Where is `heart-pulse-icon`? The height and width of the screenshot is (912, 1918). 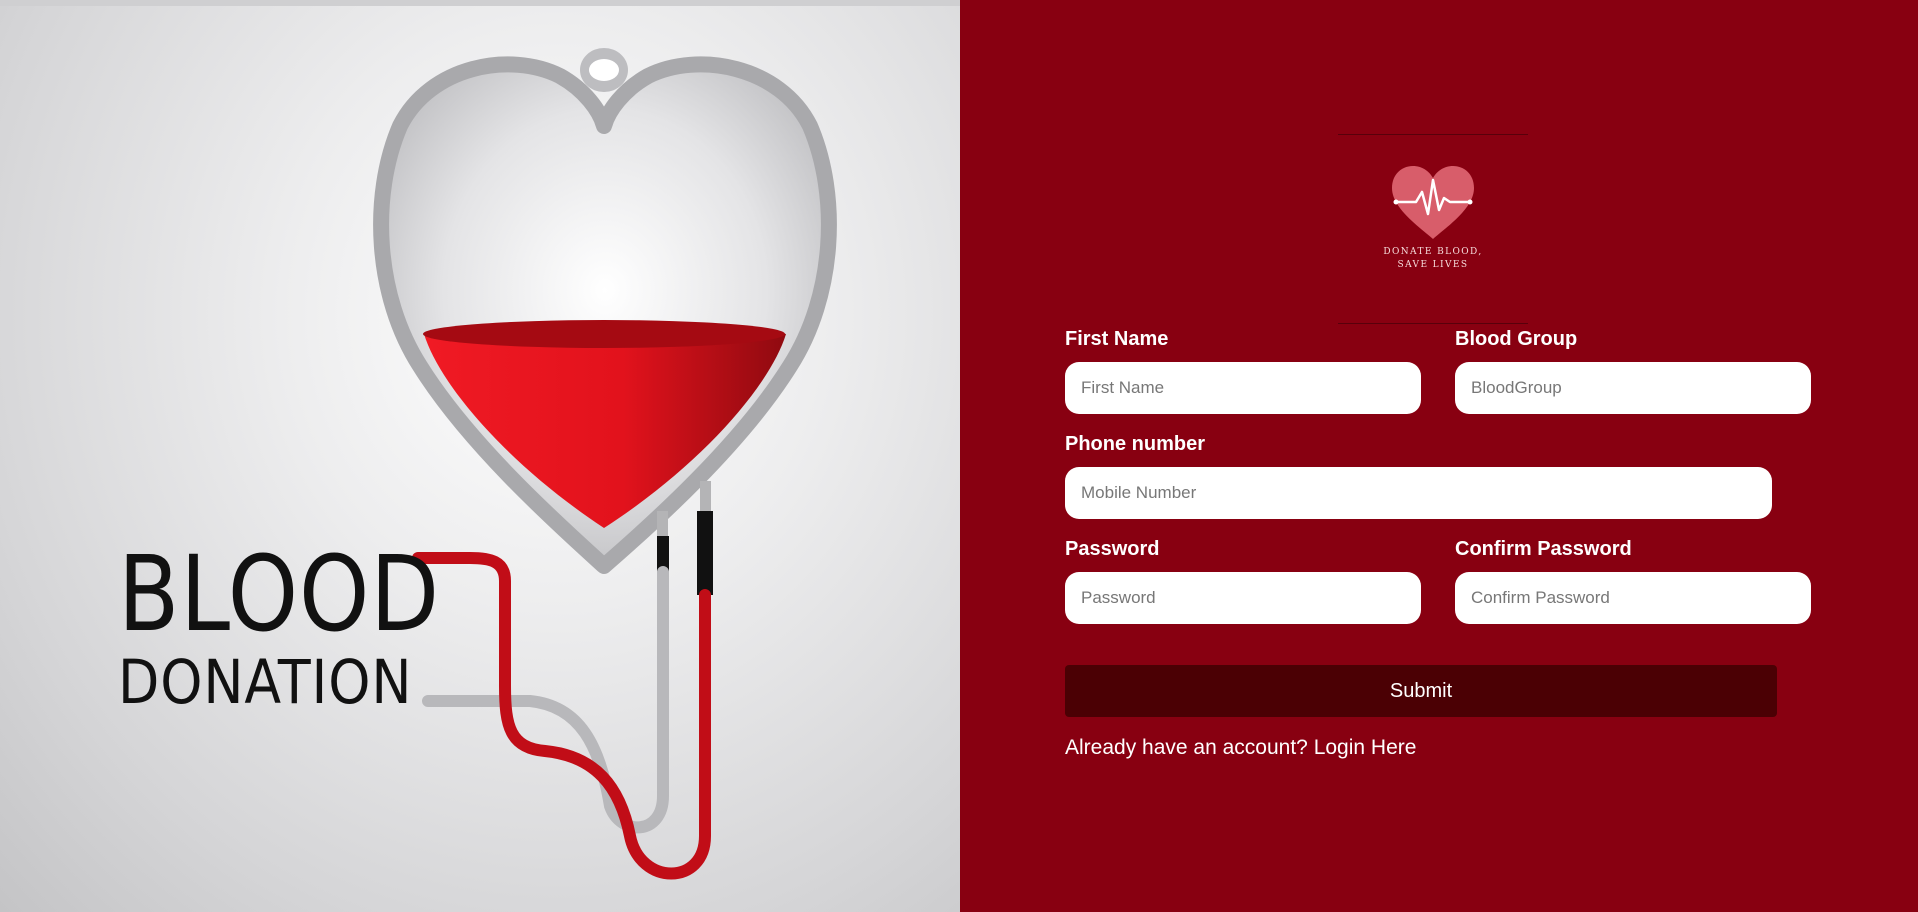 heart-pulse-icon is located at coordinates (1433, 202).